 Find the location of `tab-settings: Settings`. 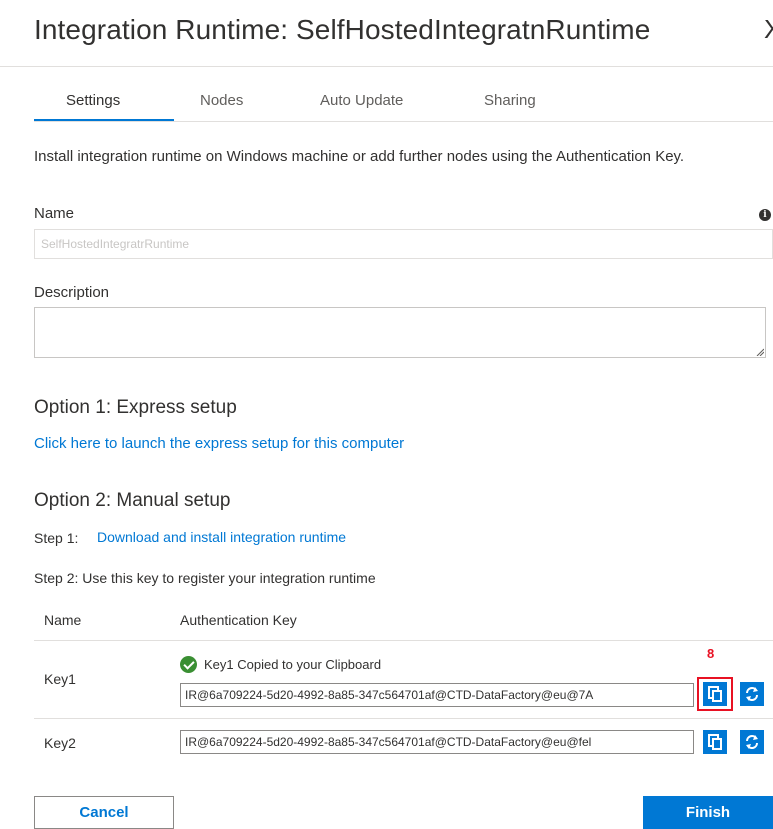

tab-settings: Settings is located at coordinates (93, 100).